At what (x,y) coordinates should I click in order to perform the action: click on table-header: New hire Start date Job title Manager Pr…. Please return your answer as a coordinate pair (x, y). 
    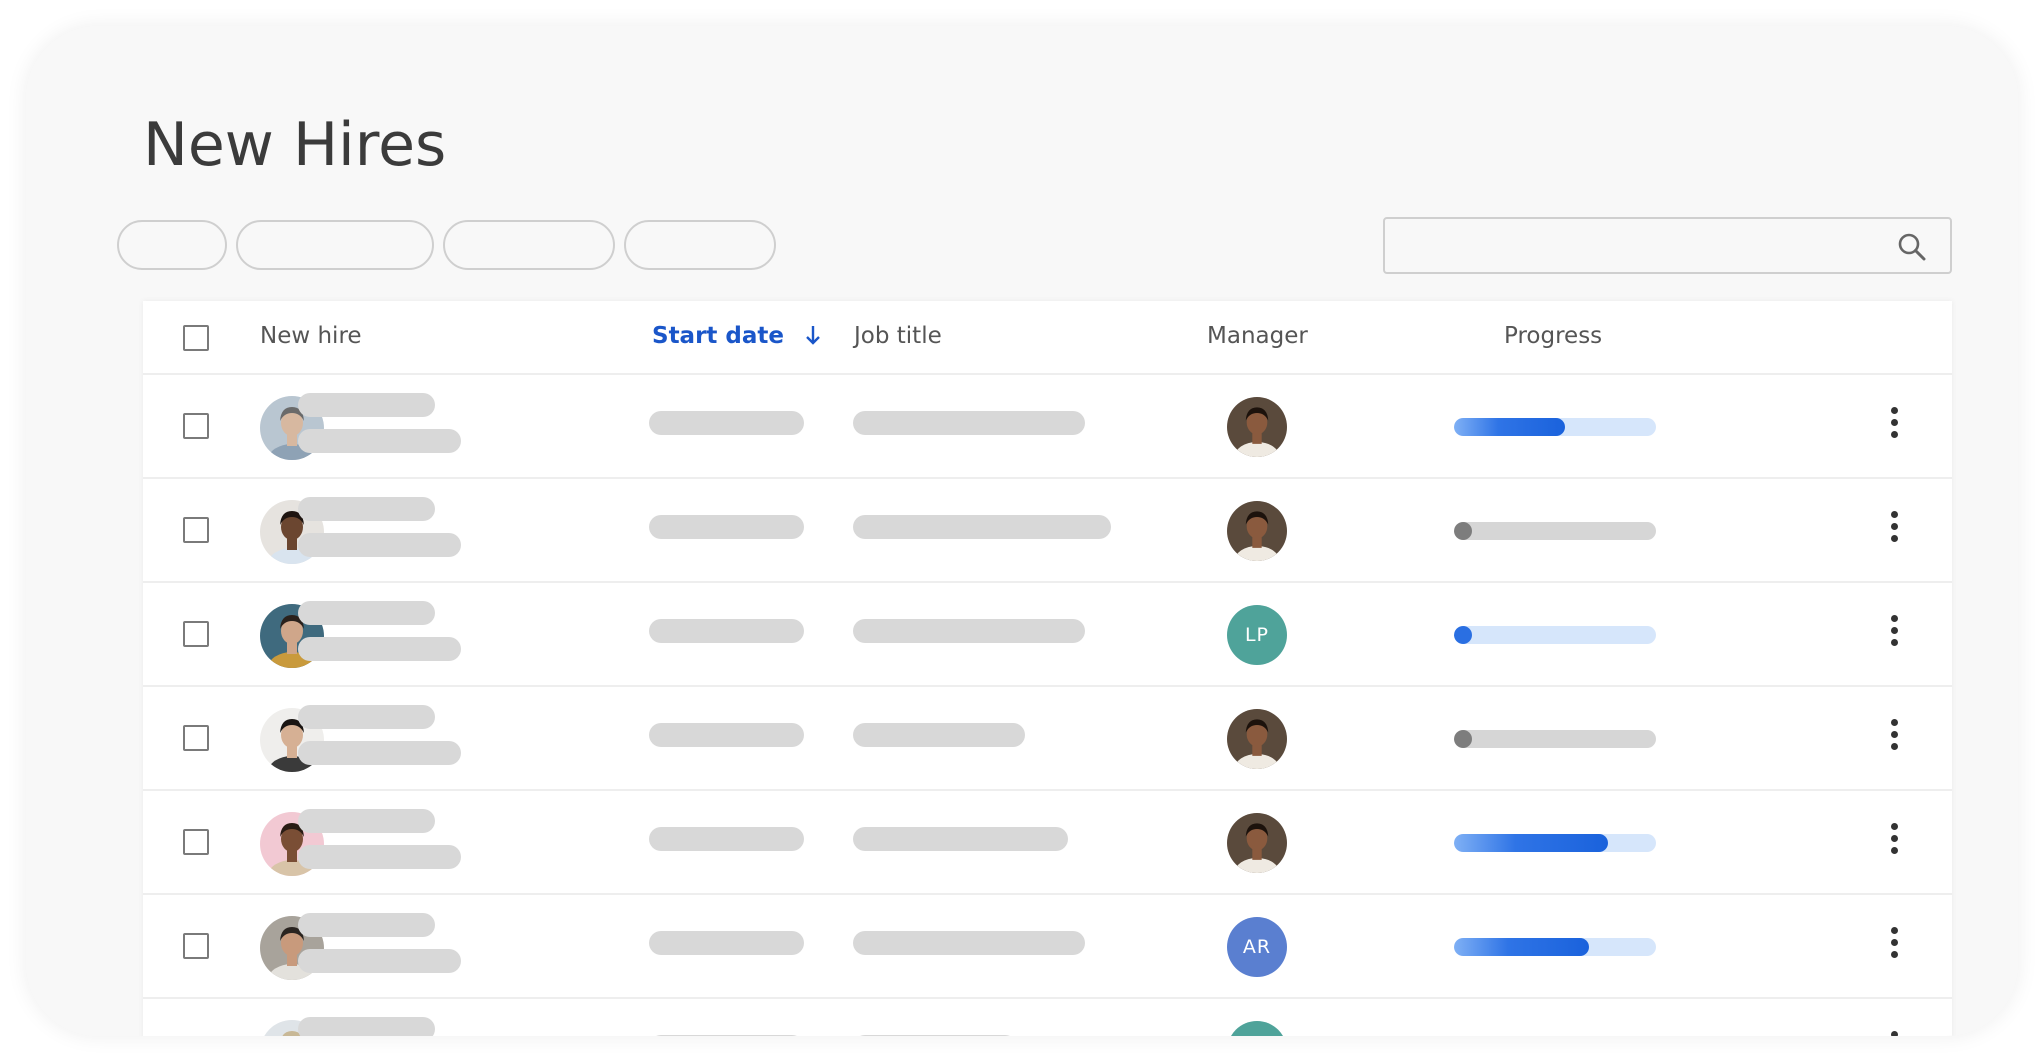
    Looking at the image, I should click on (1047, 338).